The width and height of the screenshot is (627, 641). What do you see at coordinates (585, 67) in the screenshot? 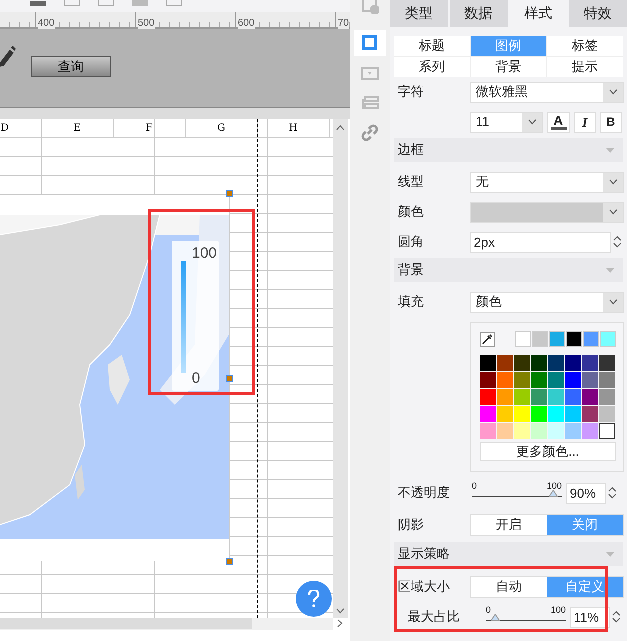
I see `sub-tab: 提示` at bounding box center [585, 67].